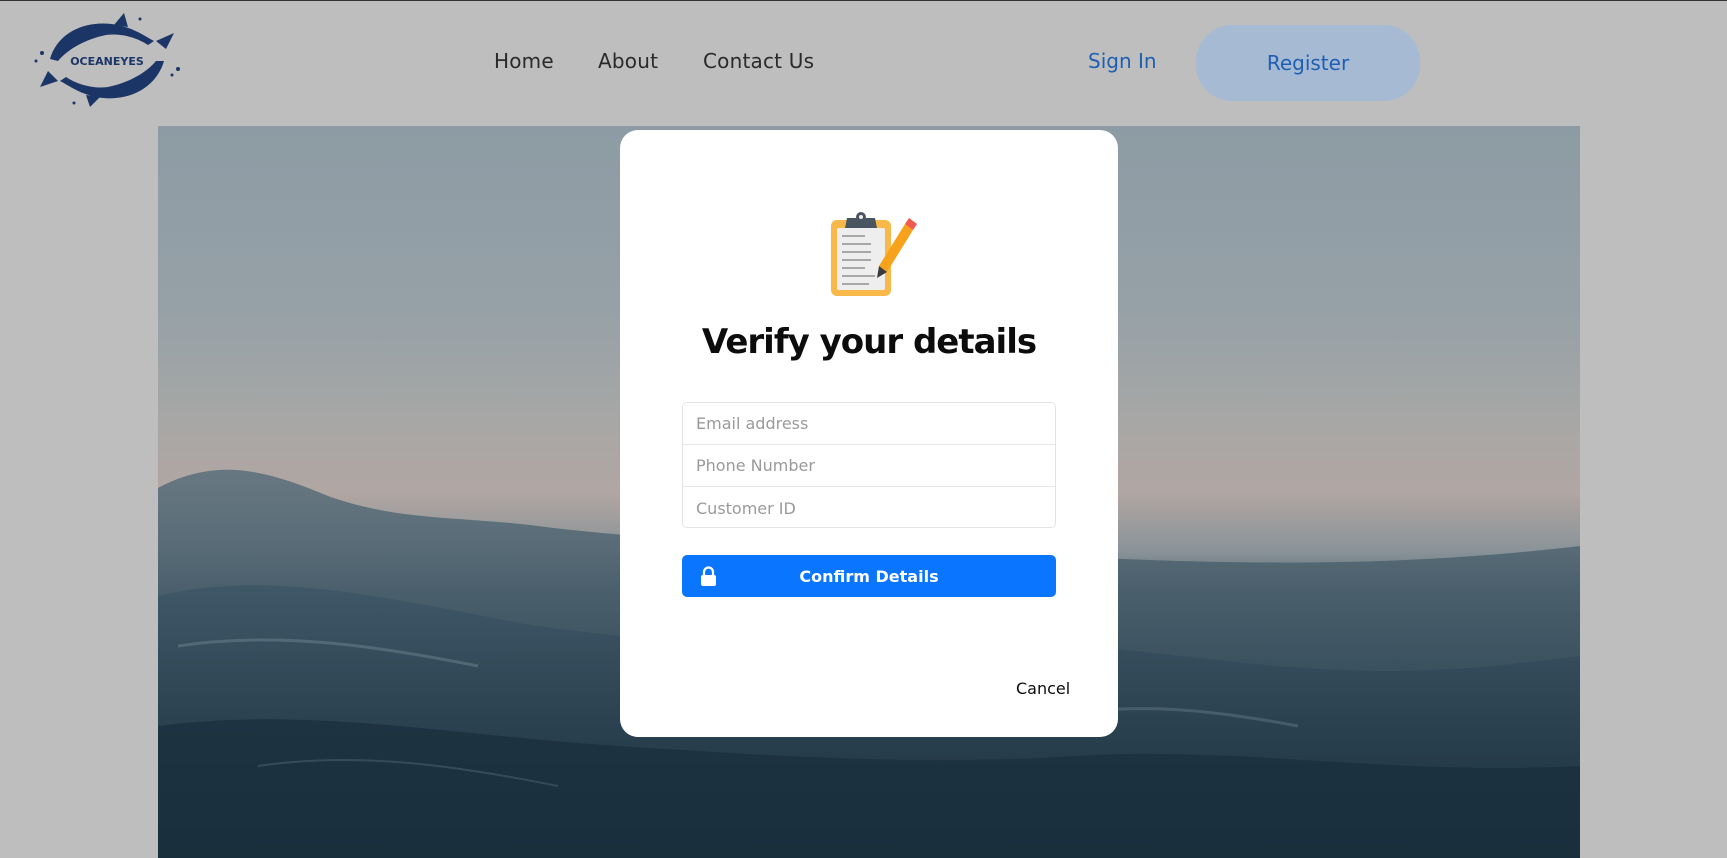 This screenshot has width=1727, height=858. Describe the element at coordinates (758, 61) in the screenshot. I see `nav-contact-us: Contact Us` at that location.